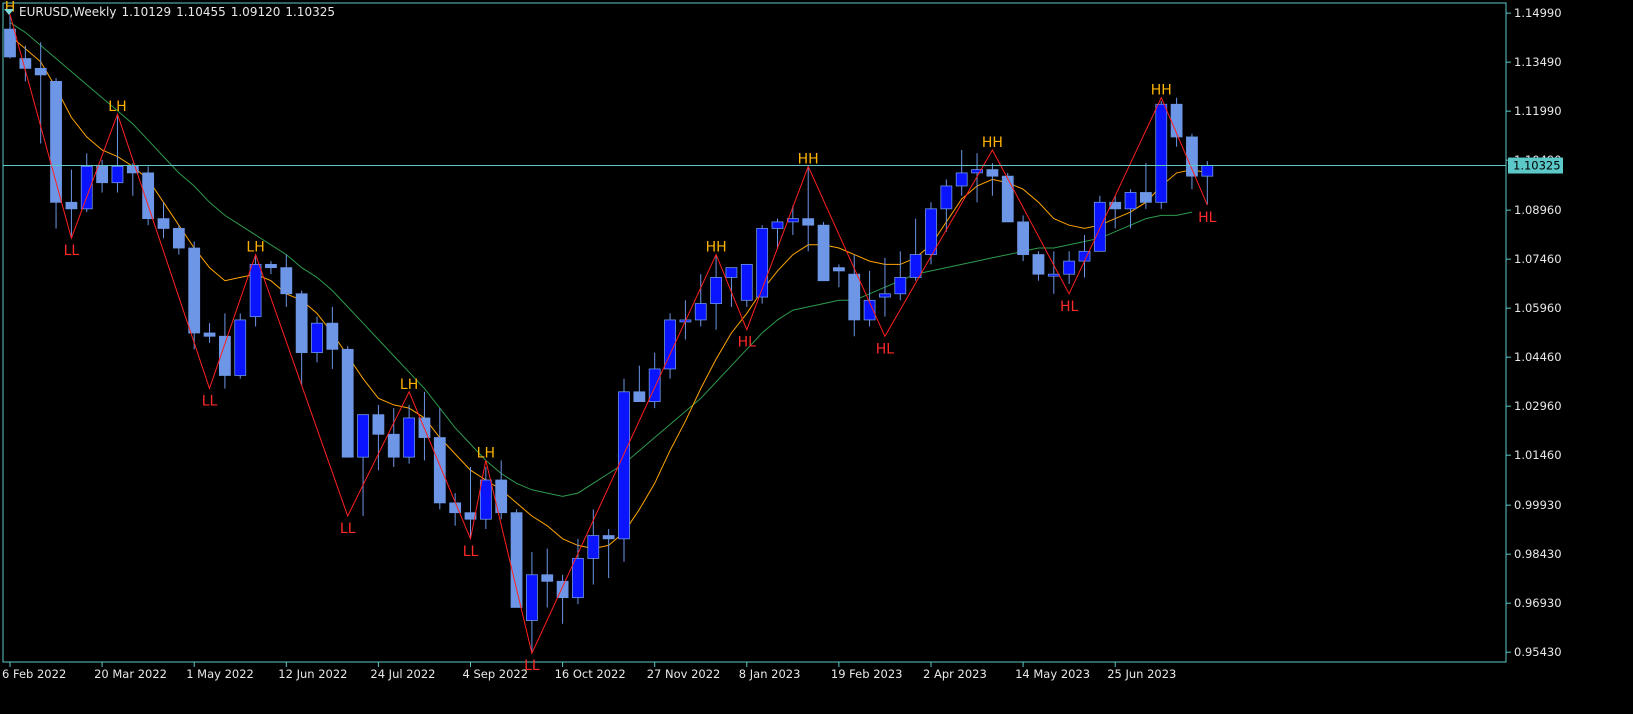 This screenshot has width=1633, height=714. I want to click on x-tick-label: 6 Feb 2022, so click(34, 674).